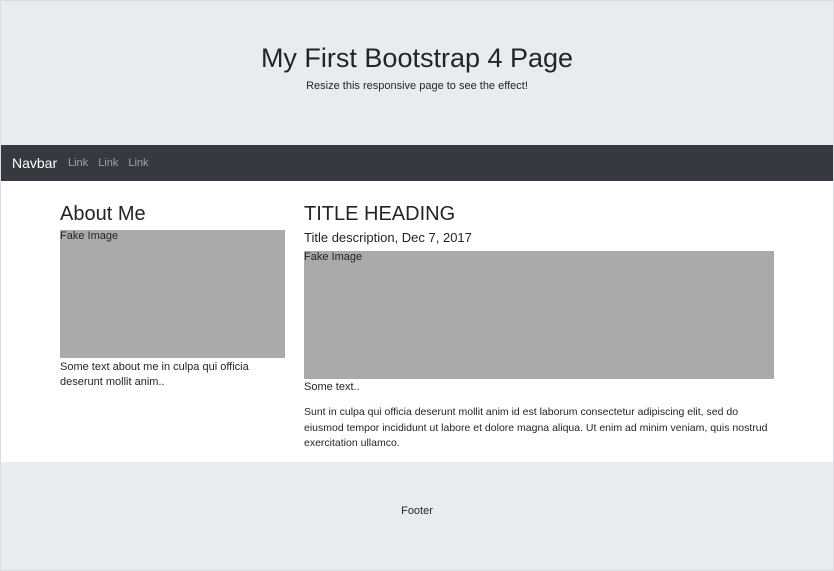 The width and height of the screenshot is (834, 571). What do you see at coordinates (417, 511) in the screenshot?
I see `footer-text: Footer` at bounding box center [417, 511].